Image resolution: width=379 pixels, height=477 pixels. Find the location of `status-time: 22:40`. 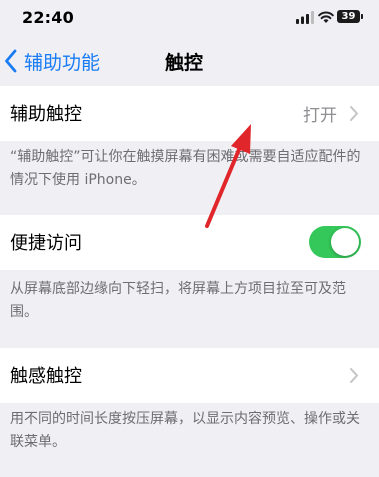

status-time: 22:40 is located at coordinates (48, 17).